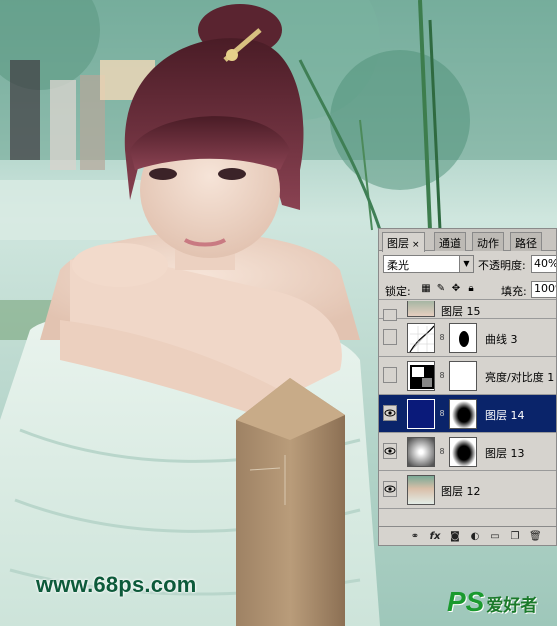  Describe the element at coordinates (398, 291) in the screenshot. I see `lock-label: 锁定:` at that location.